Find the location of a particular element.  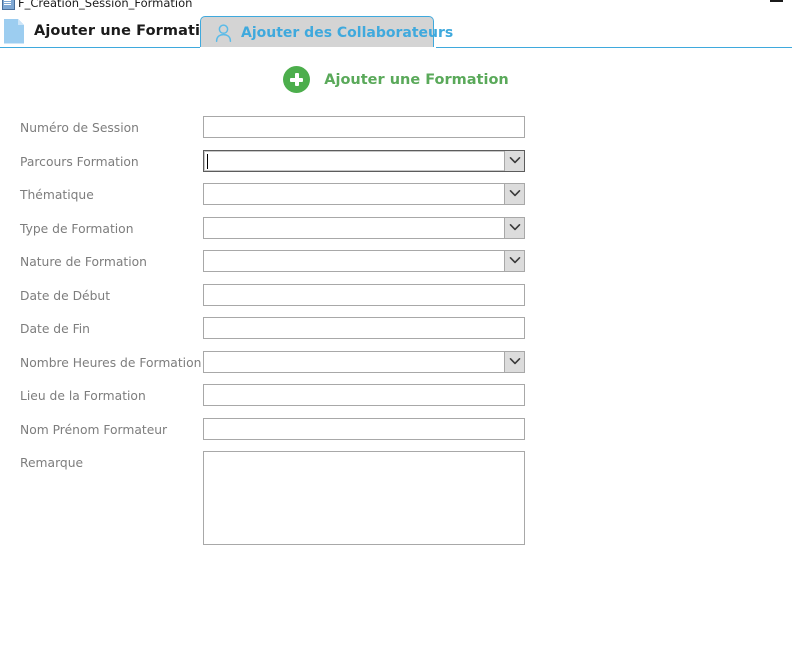

date-de-fin-input is located at coordinates (364, 328).